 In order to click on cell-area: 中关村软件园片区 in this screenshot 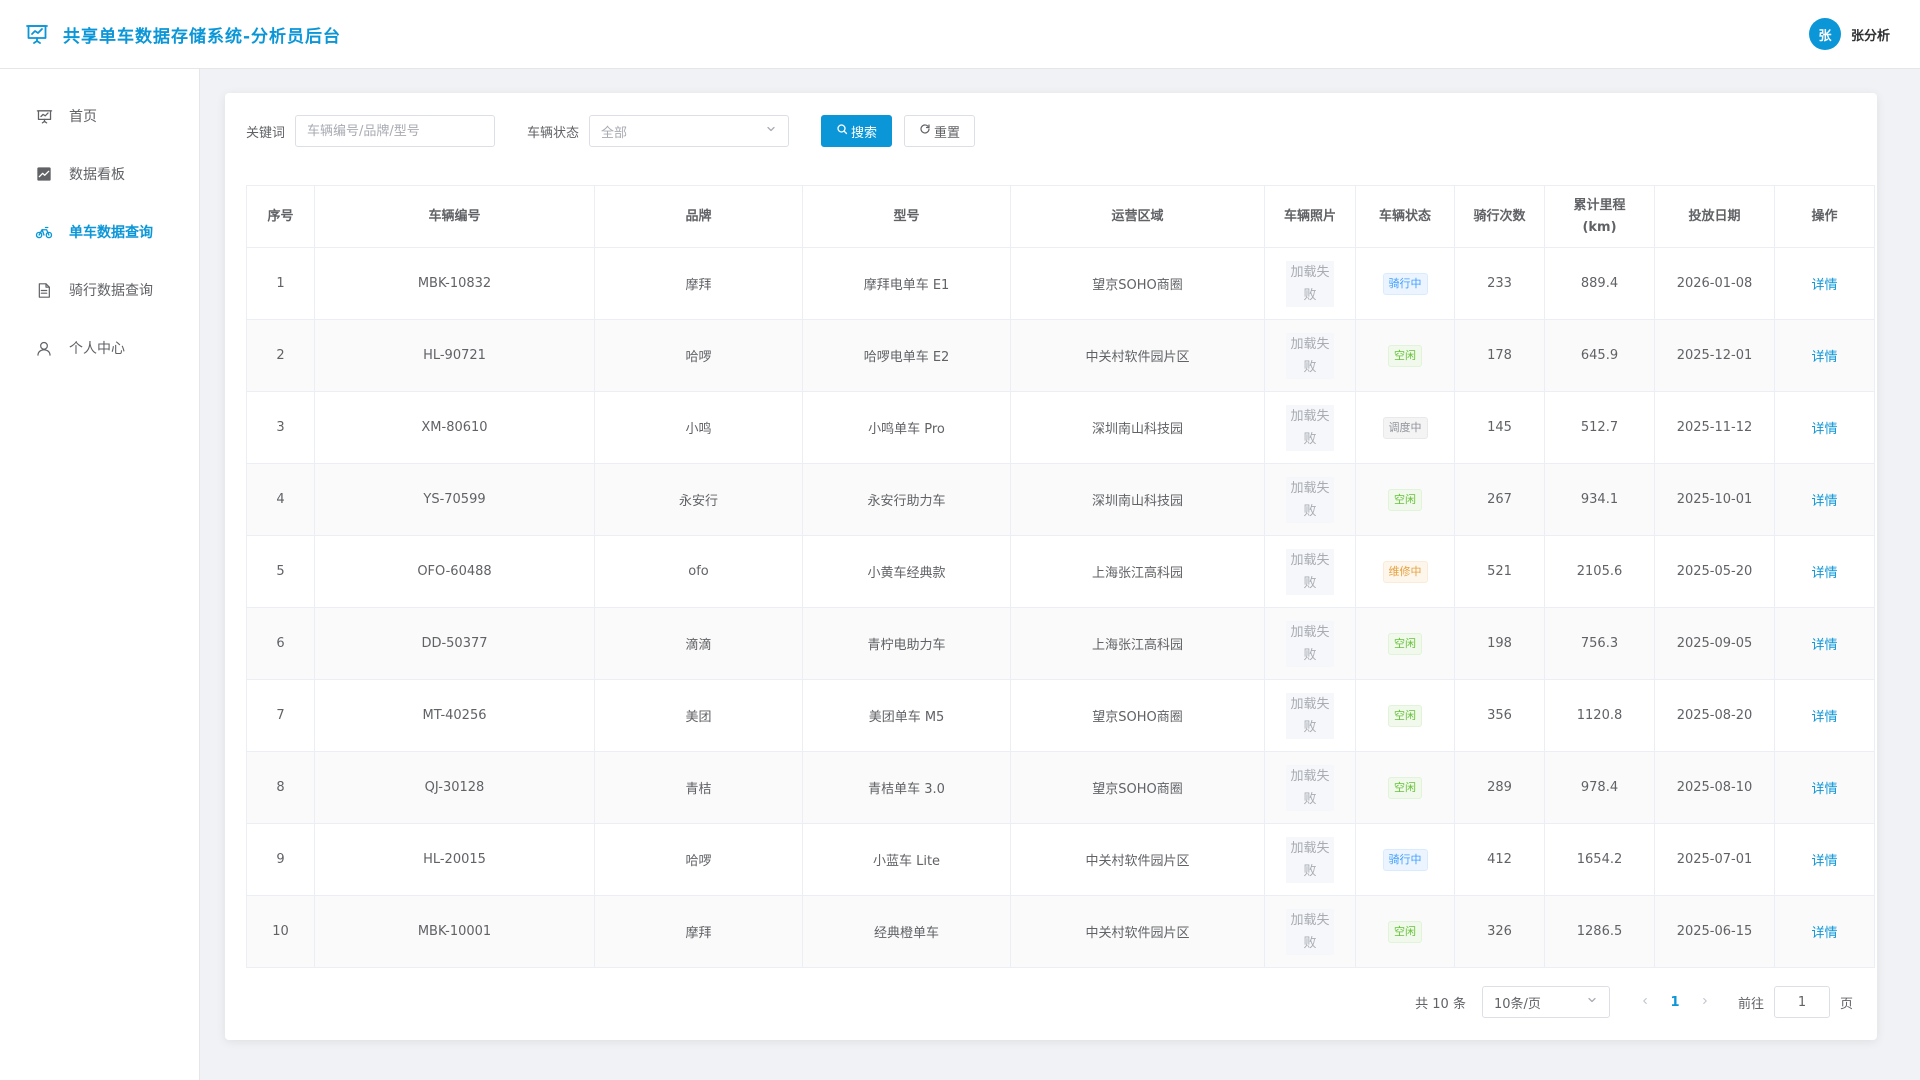, I will do `click(1137, 859)`.